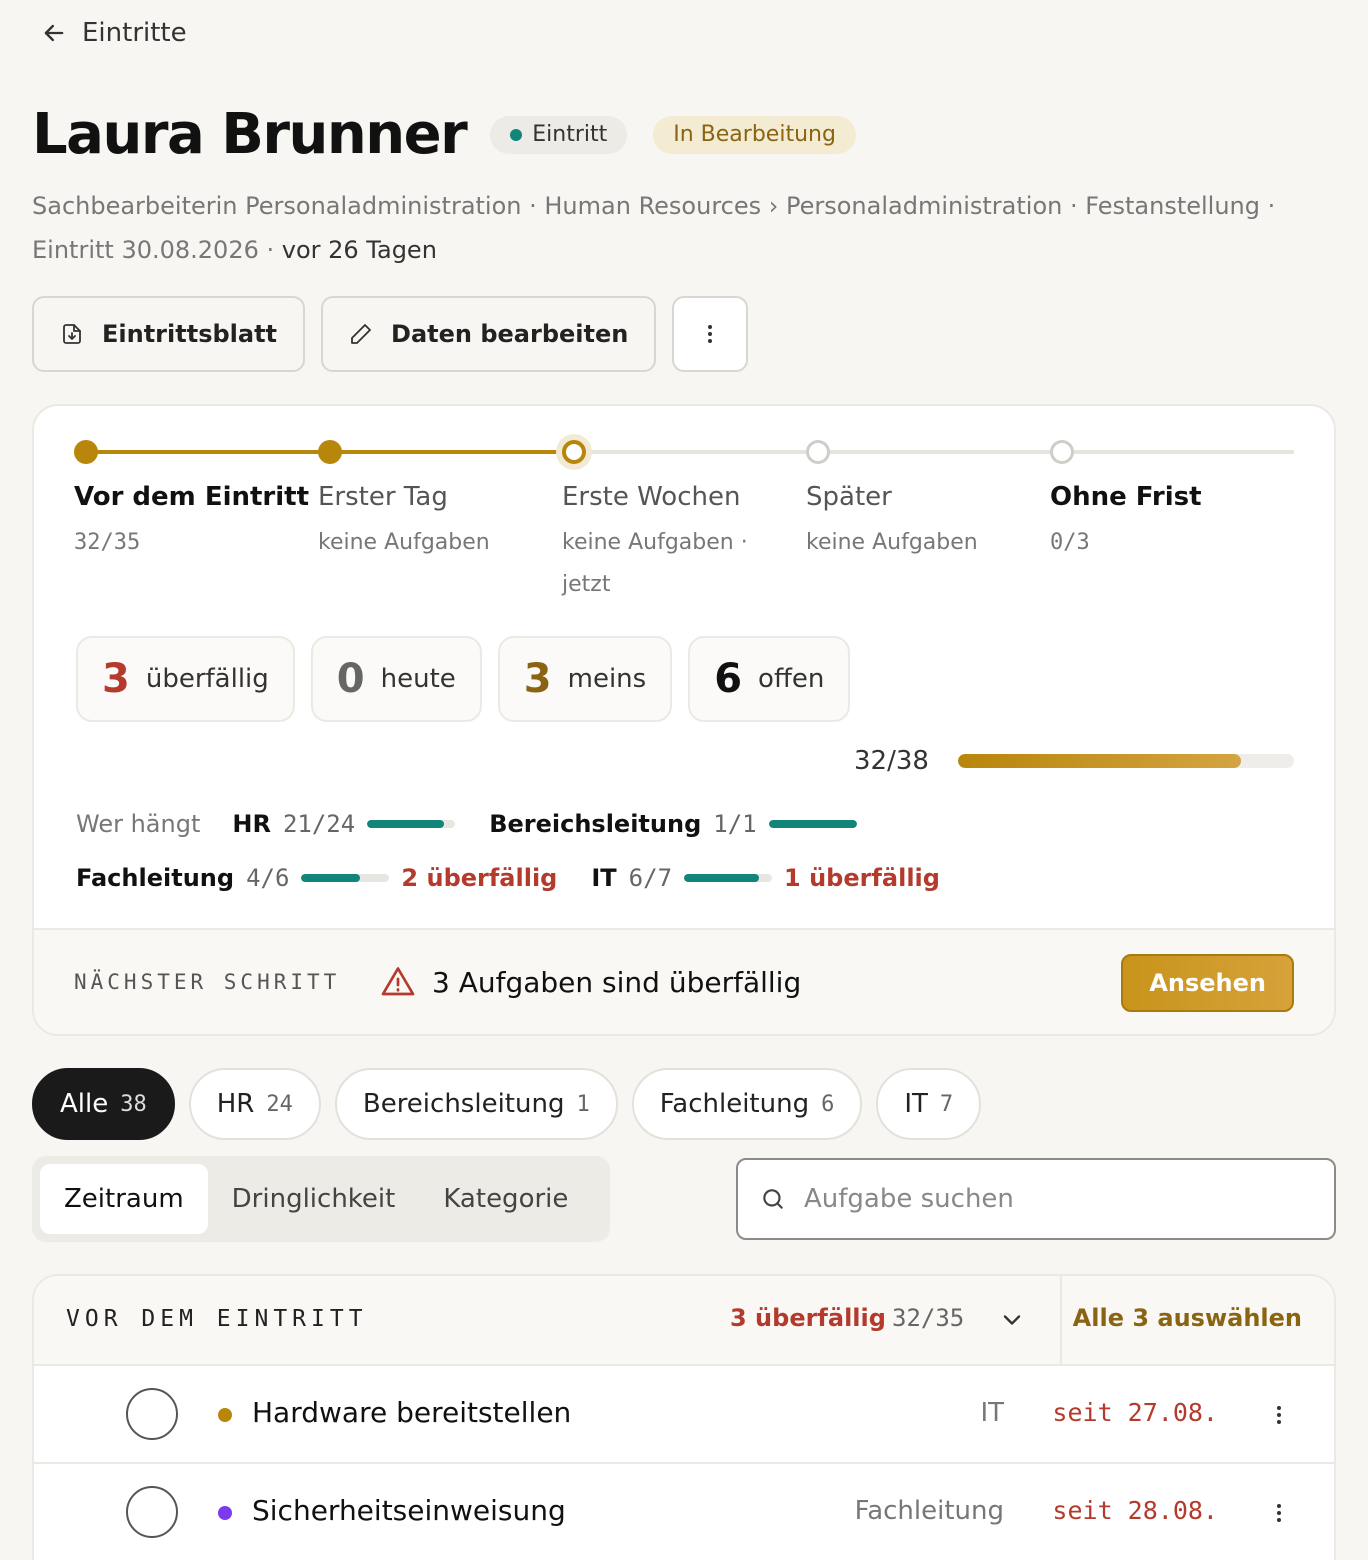  I want to click on stat-label: offen, so click(791, 679).